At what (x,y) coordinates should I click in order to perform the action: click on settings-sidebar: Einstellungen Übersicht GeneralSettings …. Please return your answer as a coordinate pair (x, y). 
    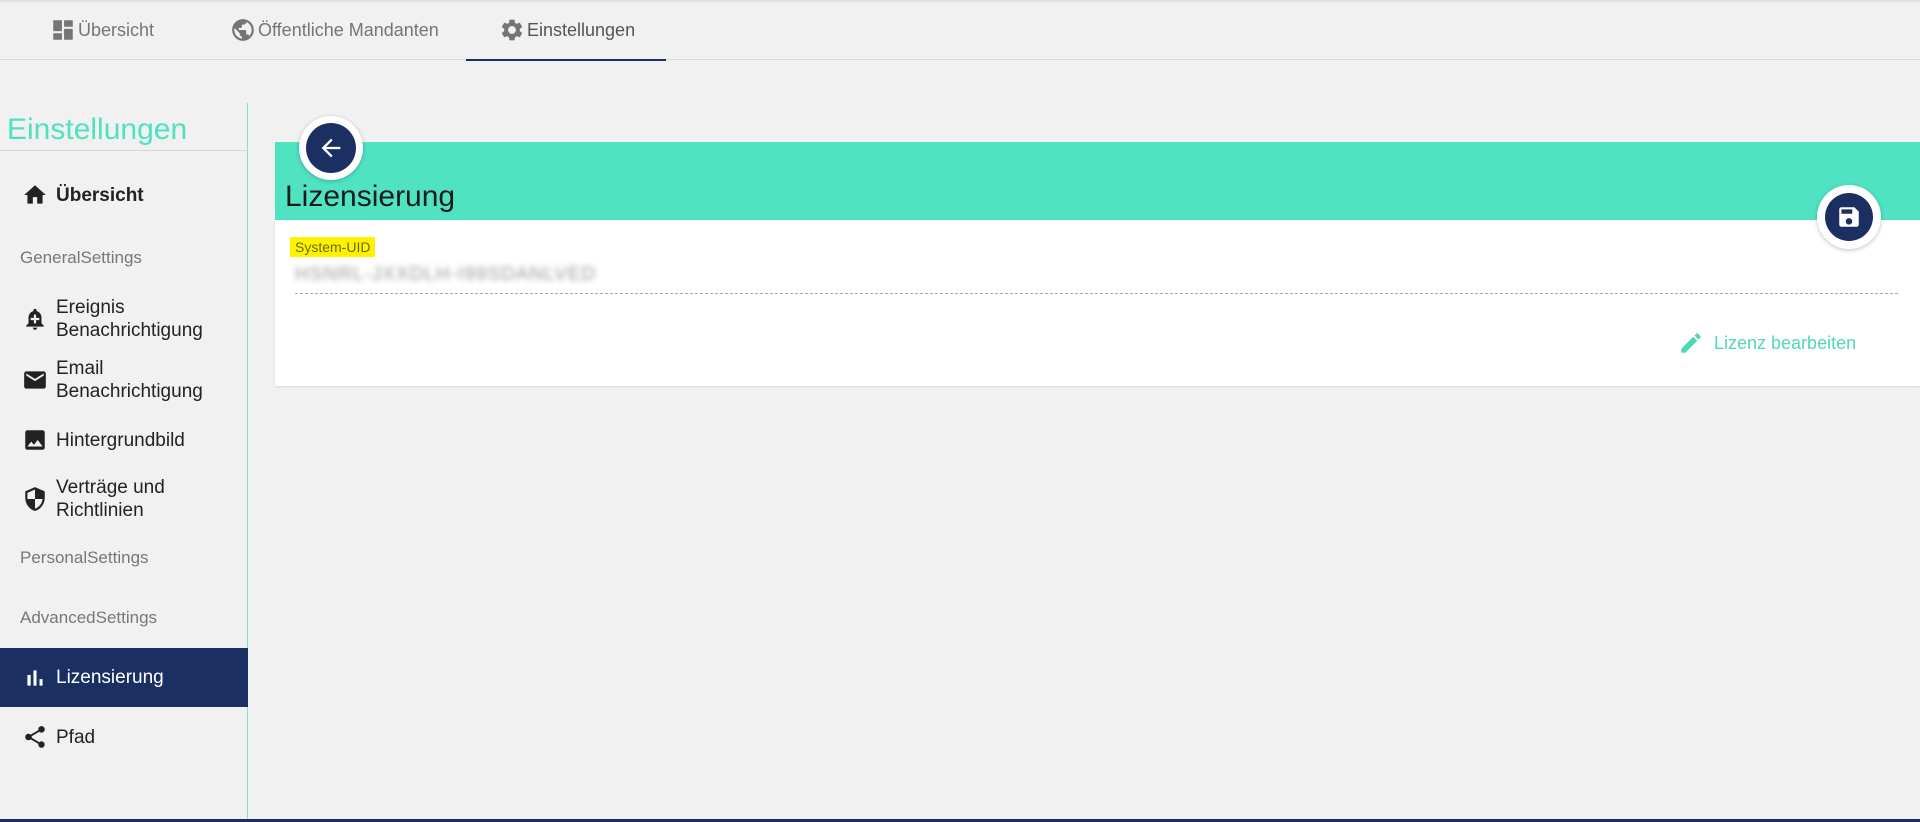
    Looking at the image, I should click on (124, 461).